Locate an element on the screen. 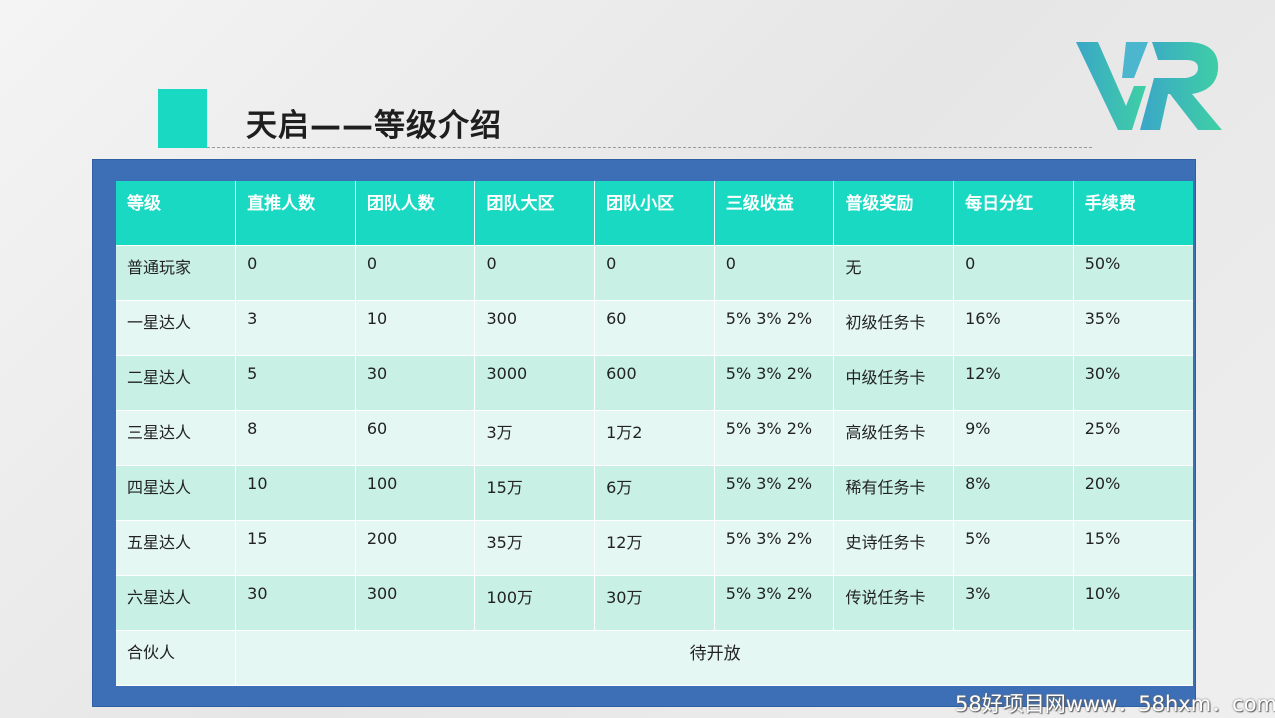 The width and height of the screenshot is (1275, 718). header-daily-dividend: 每日分红 is located at coordinates (1013, 213).